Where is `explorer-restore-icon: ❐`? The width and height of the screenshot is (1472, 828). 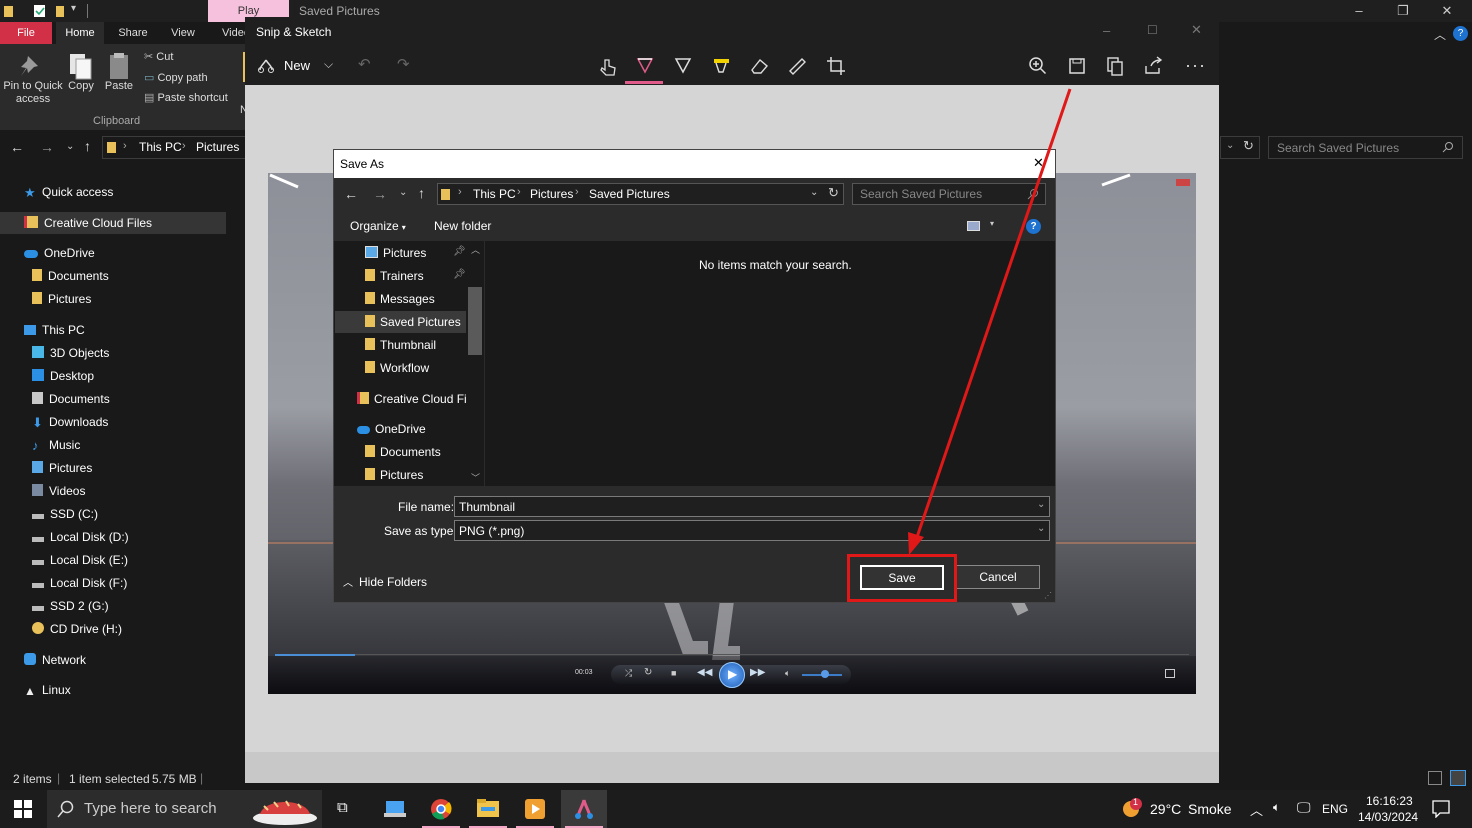
explorer-restore-icon: ❐ is located at coordinates (1403, 11).